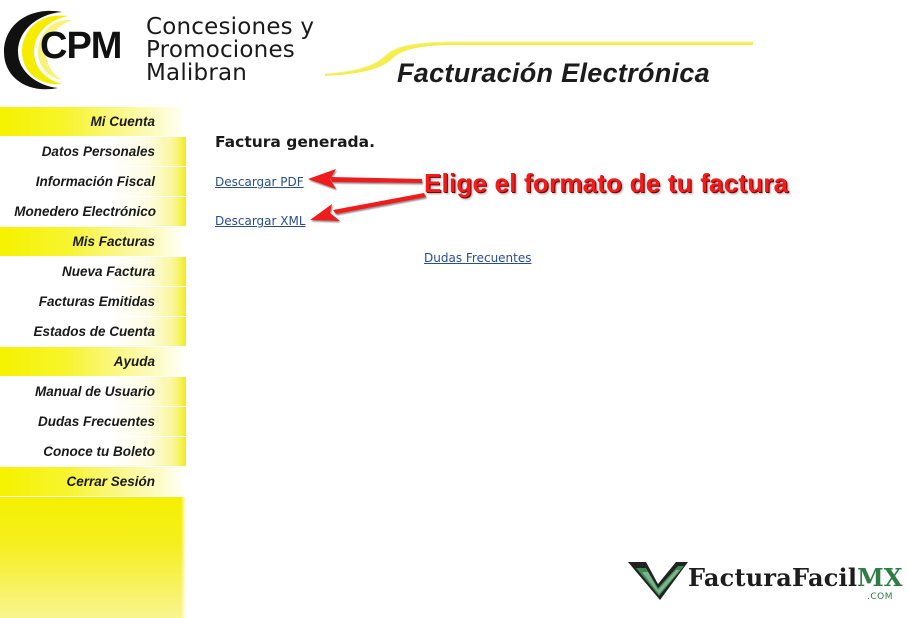 The image size is (908, 618). I want to click on brand-line-3: Malibran, so click(197, 73).